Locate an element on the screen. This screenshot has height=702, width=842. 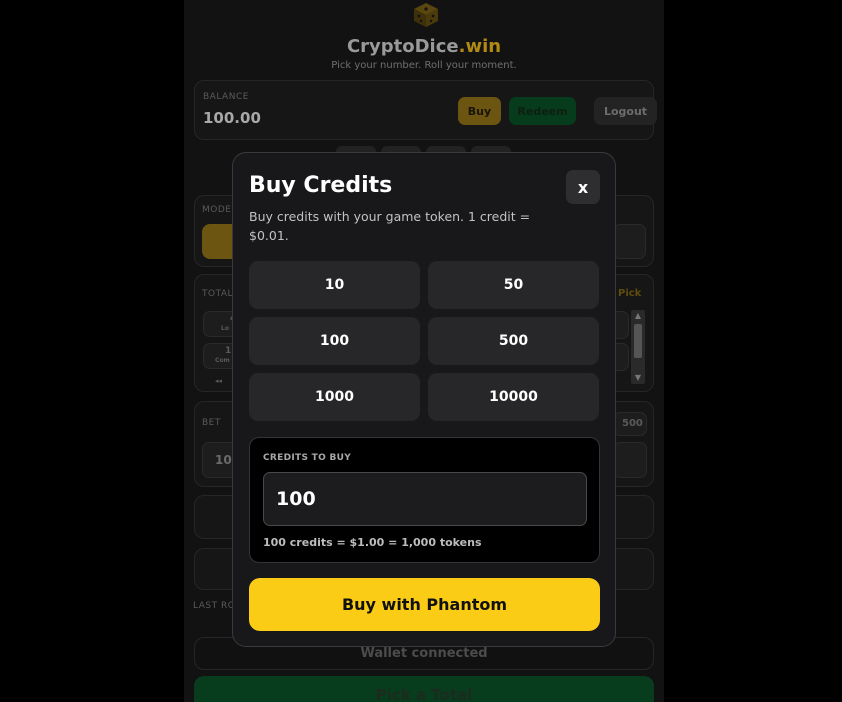
balance-card: BALANCE 100.00 Buy Redeem Logout is located at coordinates (425, 110).